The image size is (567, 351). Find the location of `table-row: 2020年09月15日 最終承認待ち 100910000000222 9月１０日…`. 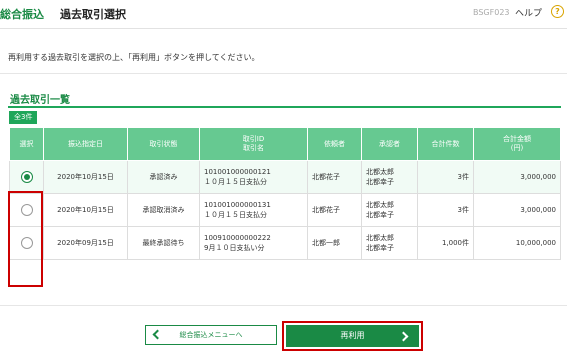

table-row: 2020年09月15日 最終承認待ち 100910000000222 9月１０日… is located at coordinates (285, 243).